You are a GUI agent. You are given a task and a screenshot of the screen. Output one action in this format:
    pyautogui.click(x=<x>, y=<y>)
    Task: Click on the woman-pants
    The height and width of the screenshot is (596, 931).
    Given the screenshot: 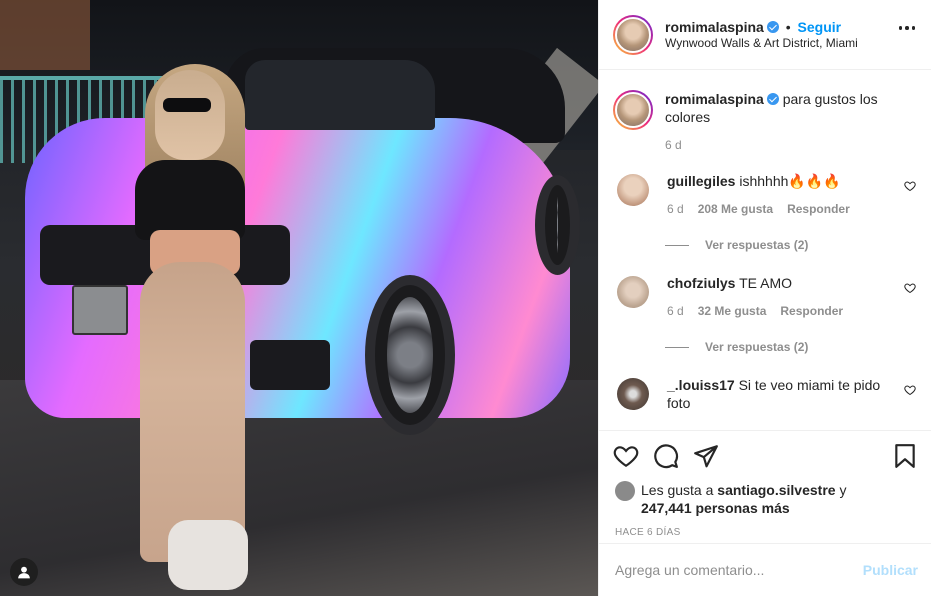 What is the action you would take?
    pyautogui.click(x=192, y=412)
    